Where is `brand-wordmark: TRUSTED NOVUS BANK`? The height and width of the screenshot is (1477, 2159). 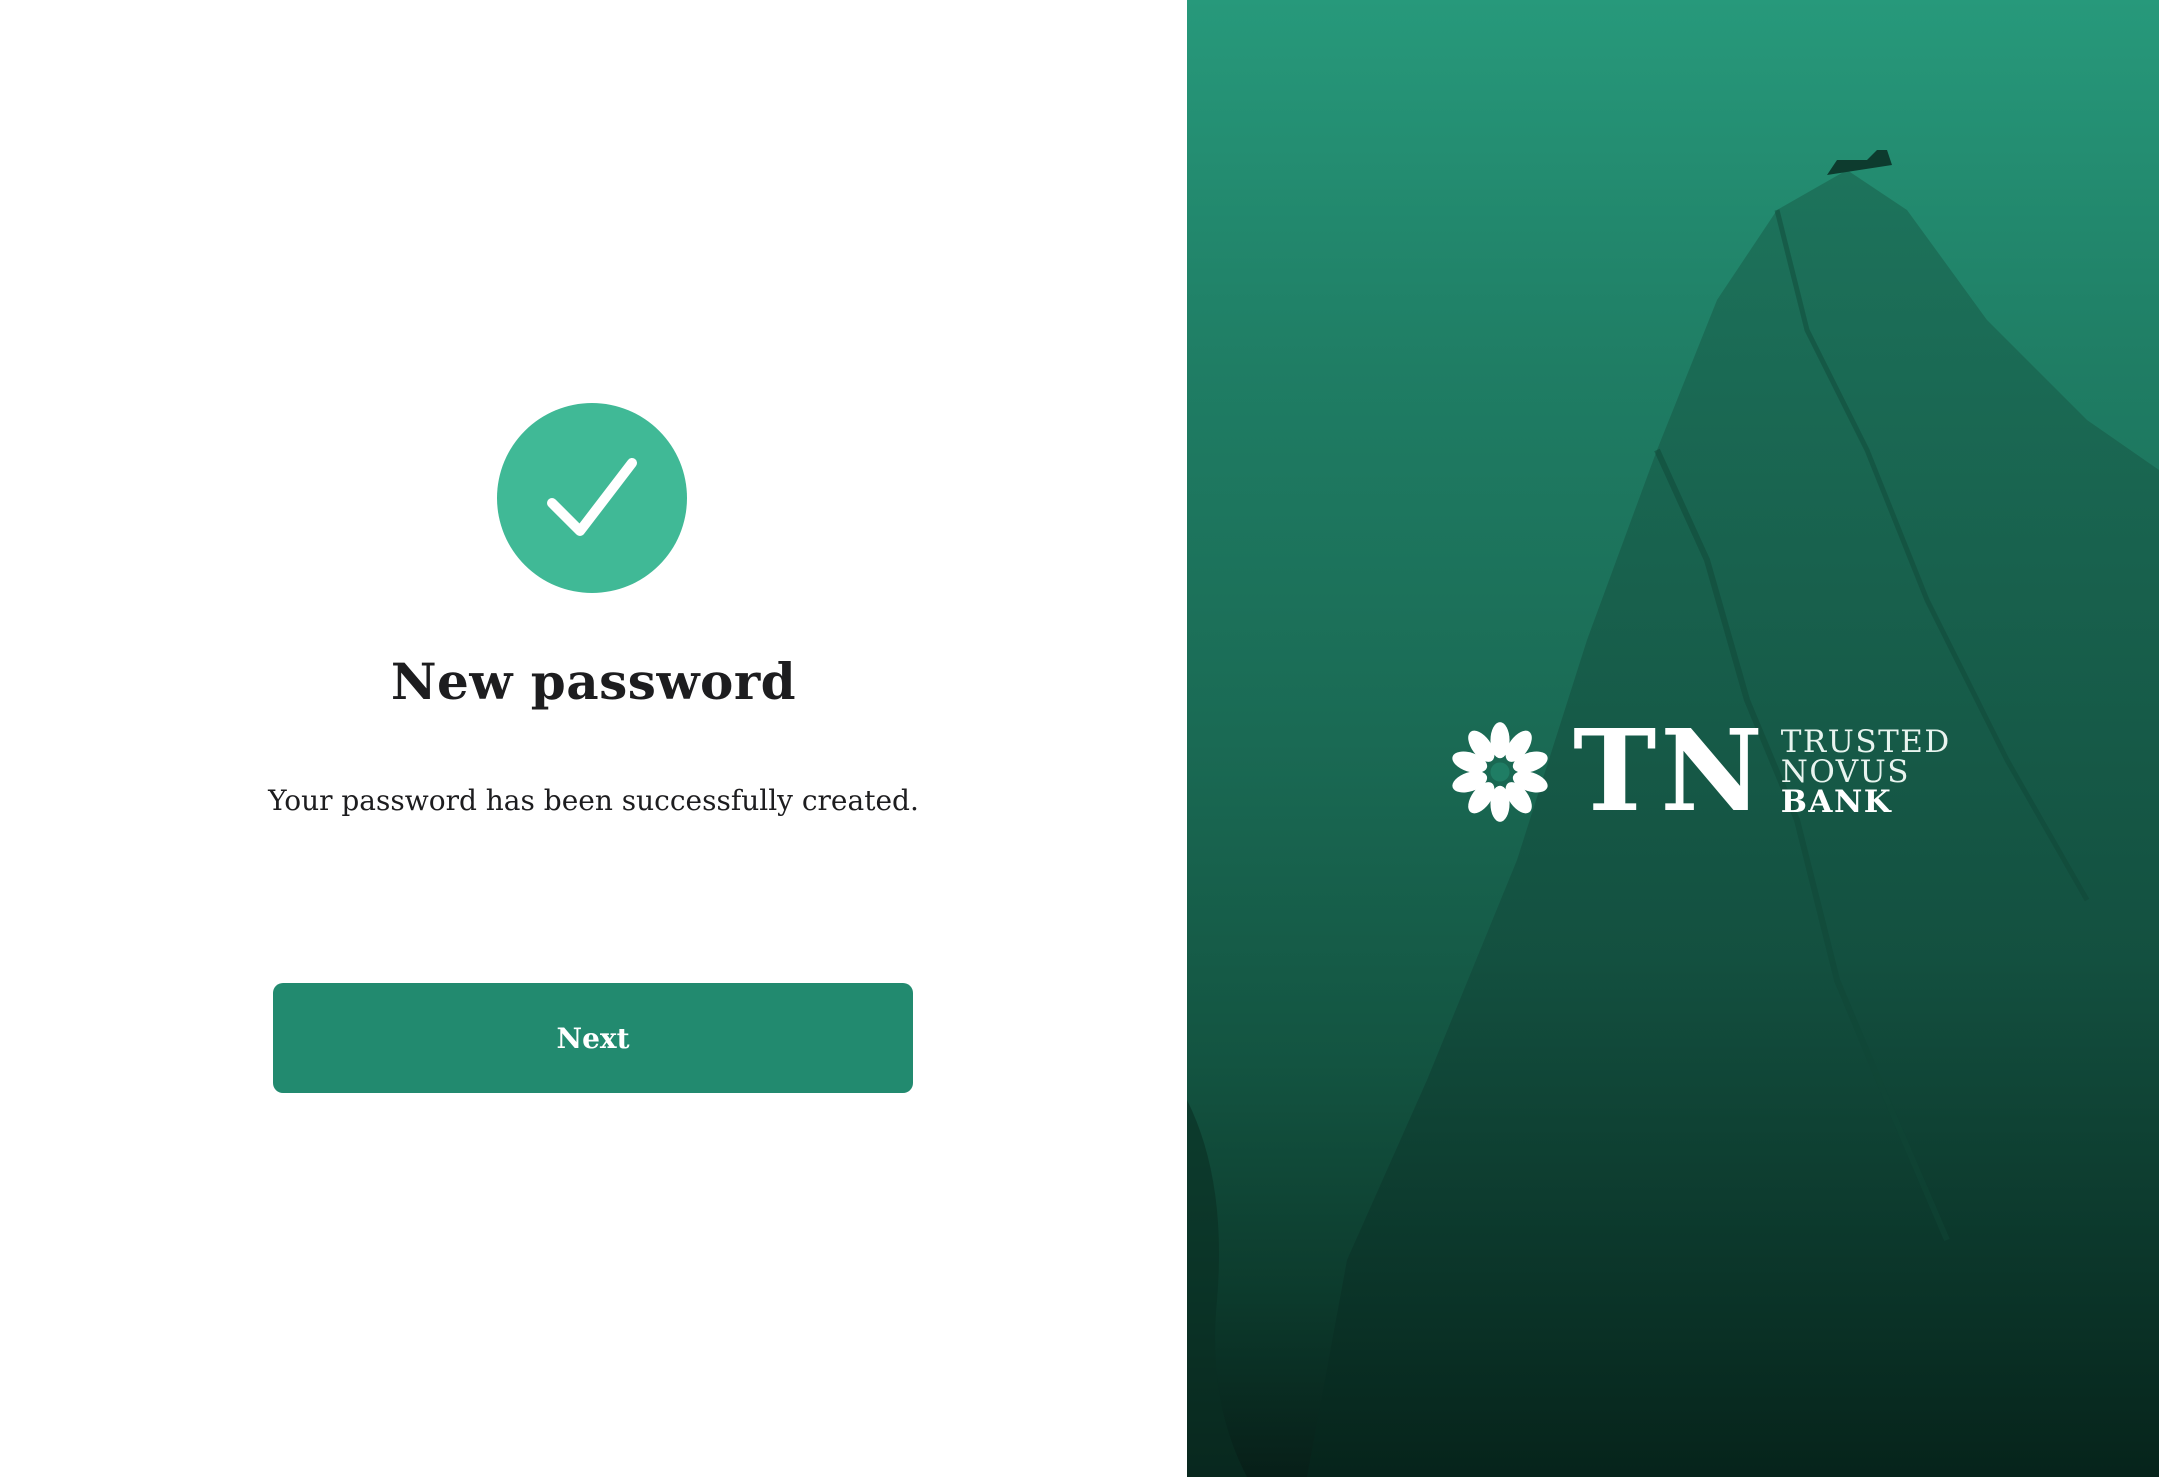 brand-wordmark: TRUSTED NOVUS BANK is located at coordinates (1865, 772).